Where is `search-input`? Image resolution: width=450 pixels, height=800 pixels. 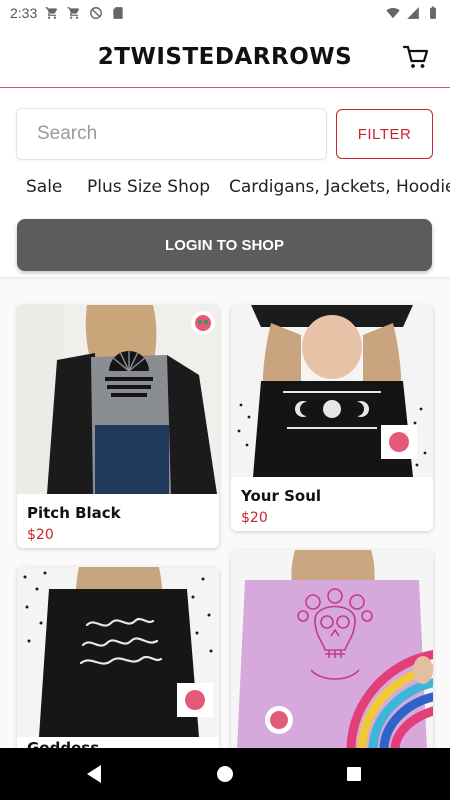 search-input is located at coordinates (171, 134).